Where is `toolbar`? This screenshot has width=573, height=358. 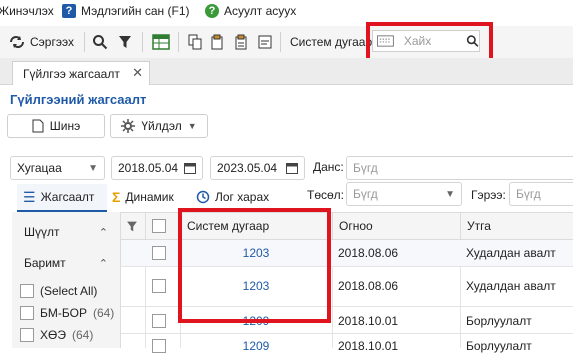
toolbar is located at coordinates (286, 42).